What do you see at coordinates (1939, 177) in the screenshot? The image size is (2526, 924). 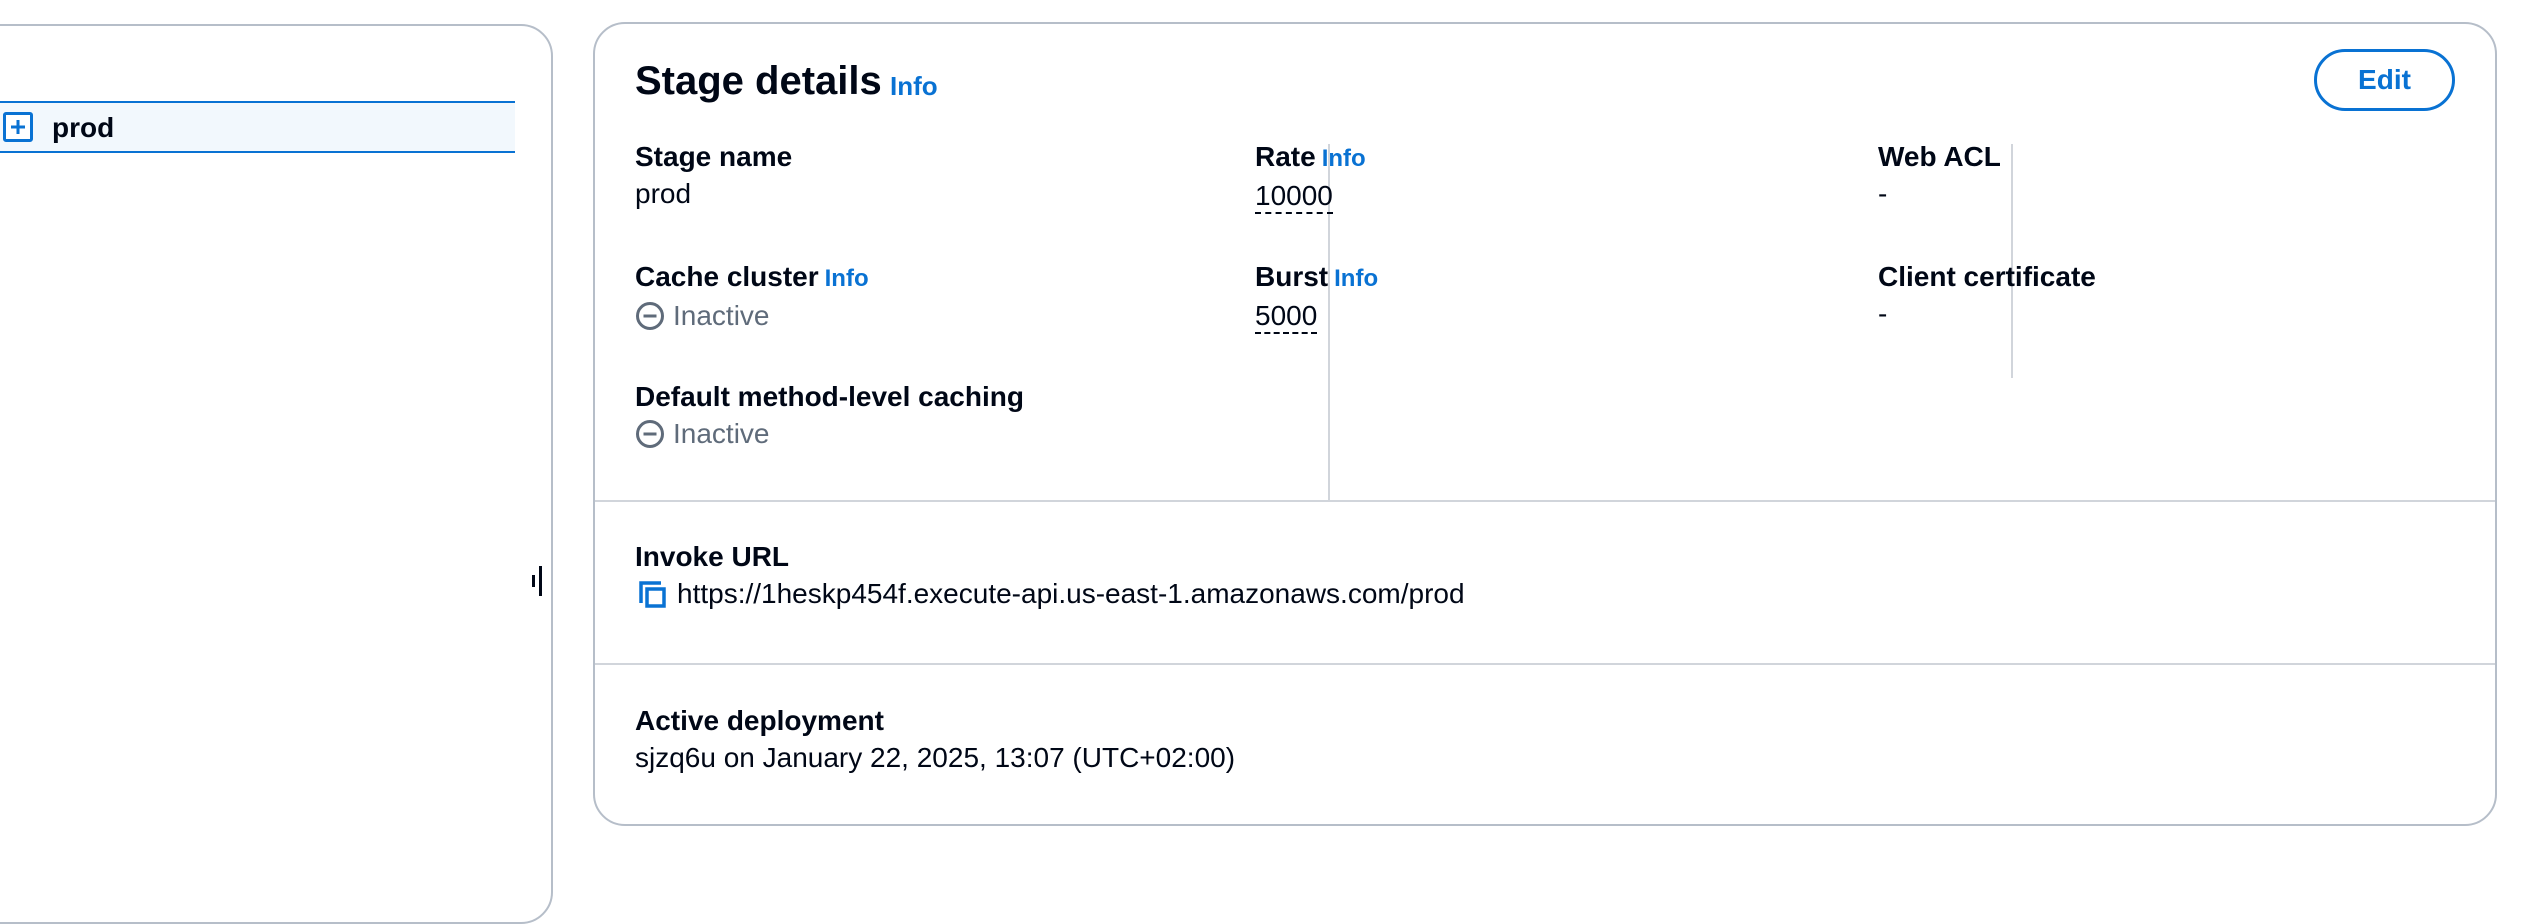 I see `web-acl-field: Web ACL -` at bounding box center [1939, 177].